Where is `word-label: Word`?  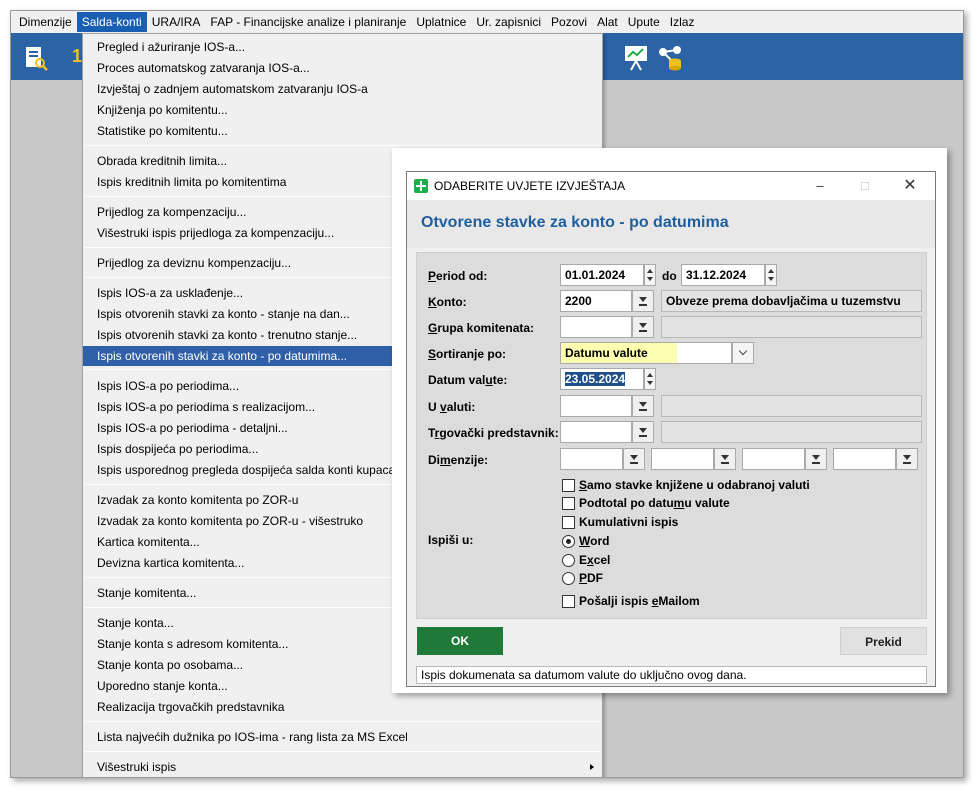
word-label: Word is located at coordinates (594, 541).